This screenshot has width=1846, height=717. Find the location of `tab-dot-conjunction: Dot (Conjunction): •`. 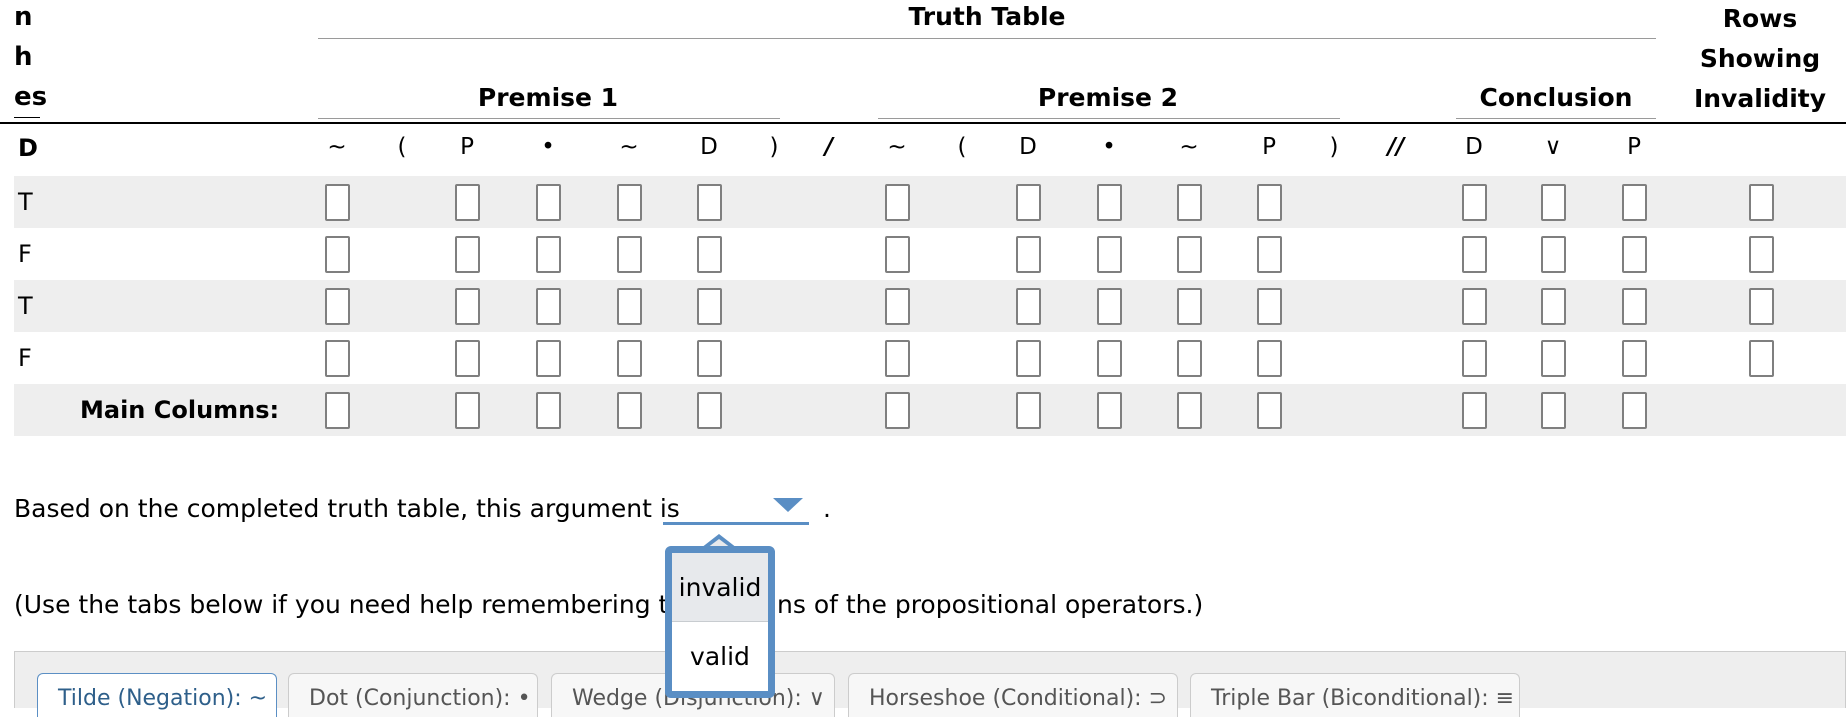

tab-dot-conjunction: Dot (Conjunction): • is located at coordinates (413, 695).